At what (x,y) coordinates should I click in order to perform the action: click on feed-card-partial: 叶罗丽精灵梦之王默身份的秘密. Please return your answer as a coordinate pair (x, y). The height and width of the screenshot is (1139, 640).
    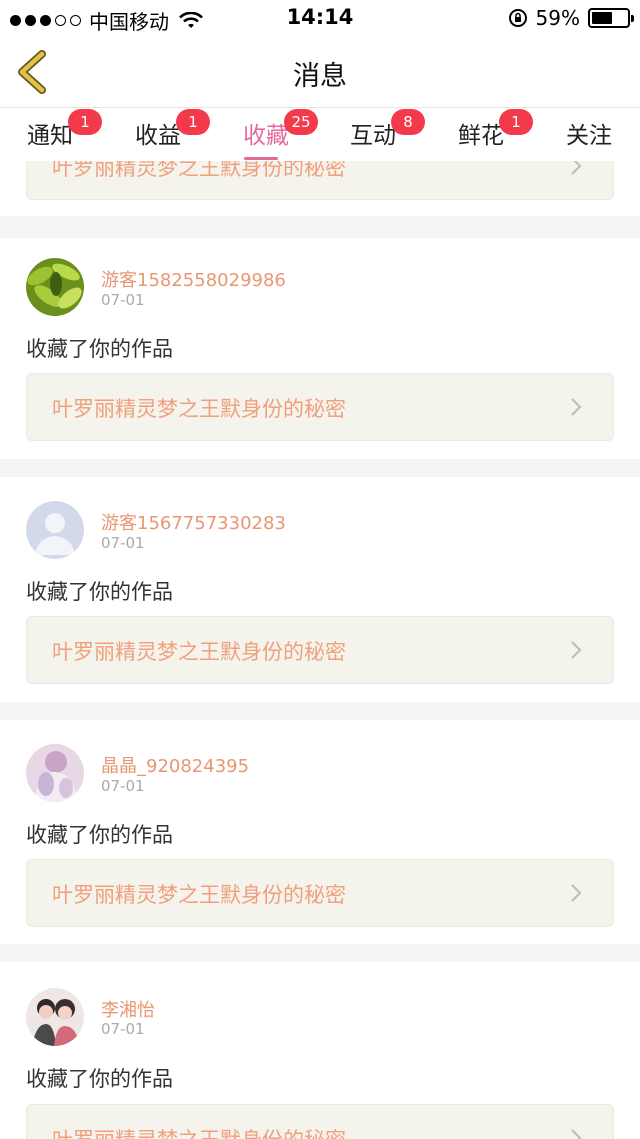
    Looking at the image, I should click on (320, 188).